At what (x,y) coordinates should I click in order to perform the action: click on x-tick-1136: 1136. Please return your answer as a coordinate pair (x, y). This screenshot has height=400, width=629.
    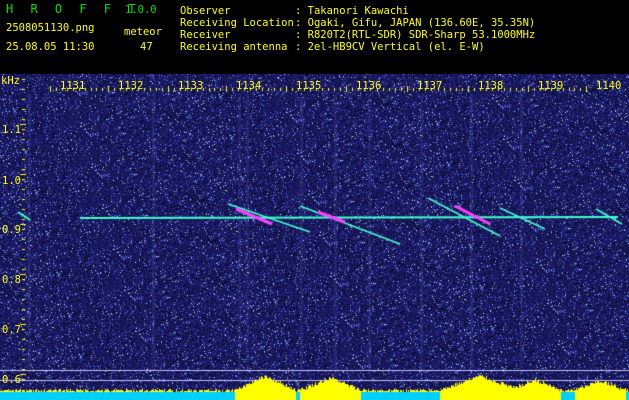
    Looking at the image, I should click on (369, 86).